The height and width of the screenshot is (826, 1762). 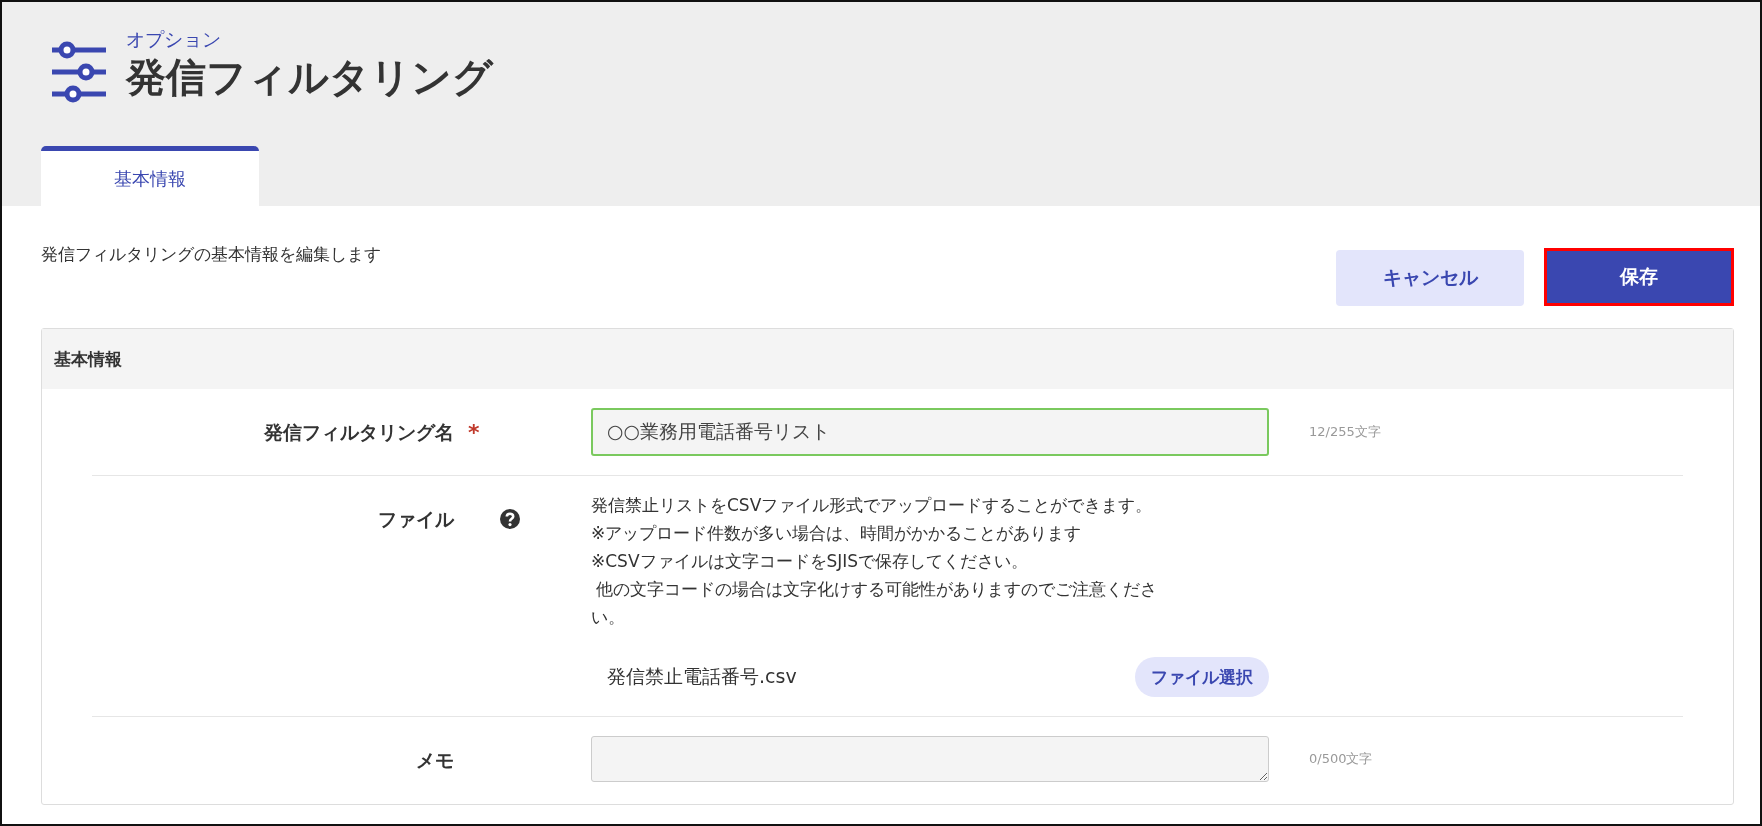 What do you see at coordinates (877, 589) in the screenshot?
I see `note-text: 他の文字コードの場合は文字化けする可能性がありますのでご注意くださ` at bounding box center [877, 589].